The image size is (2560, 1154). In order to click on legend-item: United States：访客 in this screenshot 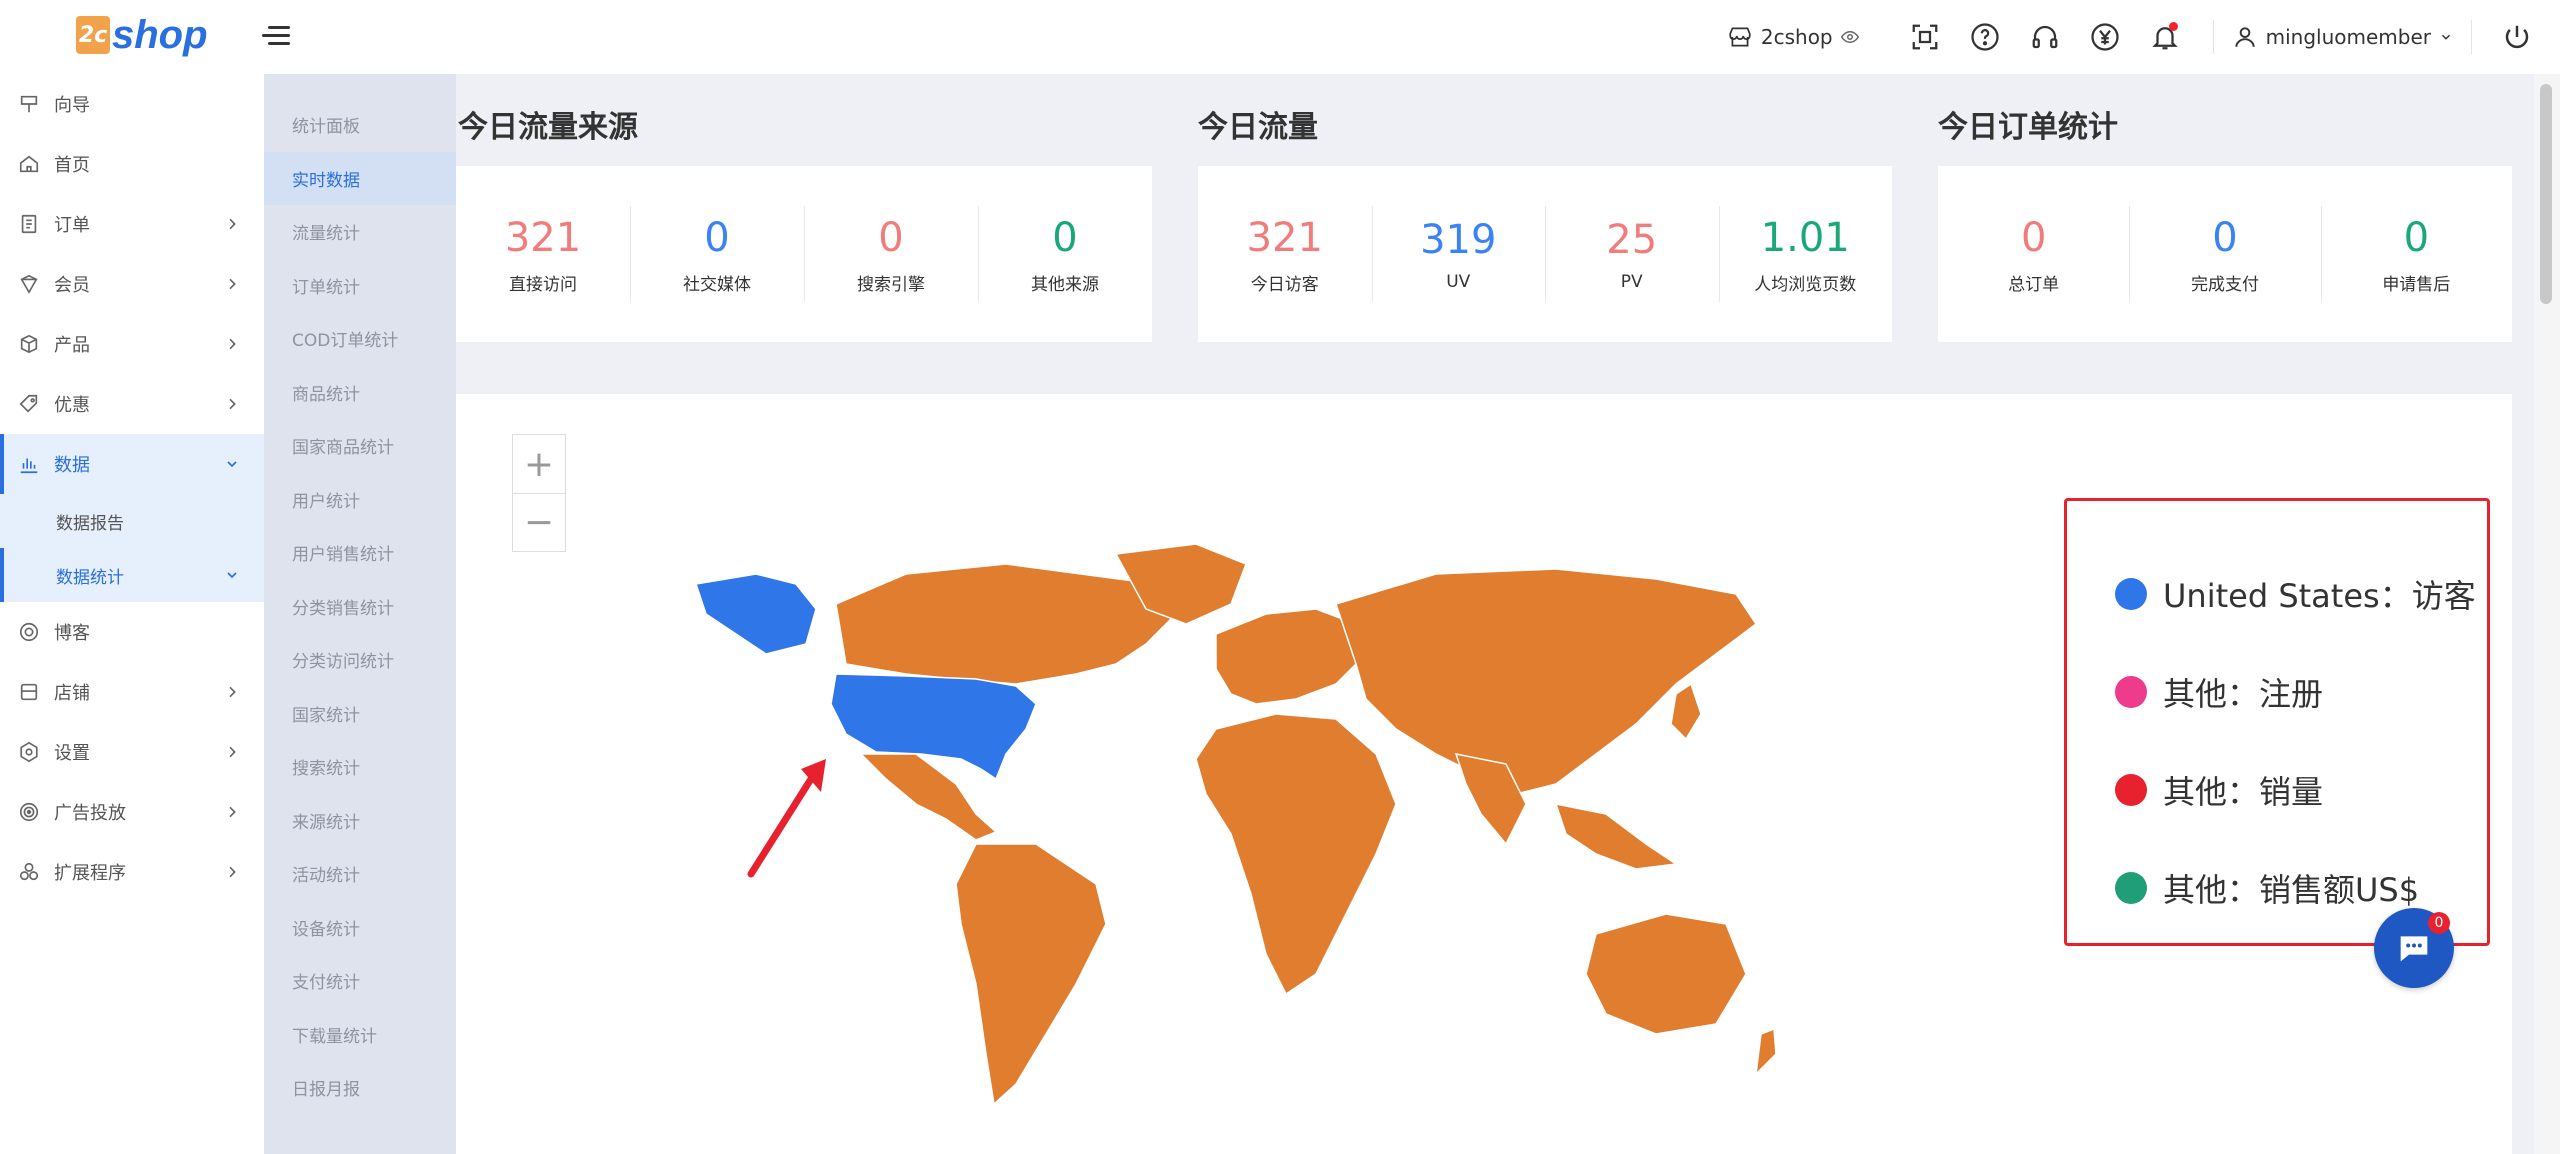, I will do `click(2277, 594)`.